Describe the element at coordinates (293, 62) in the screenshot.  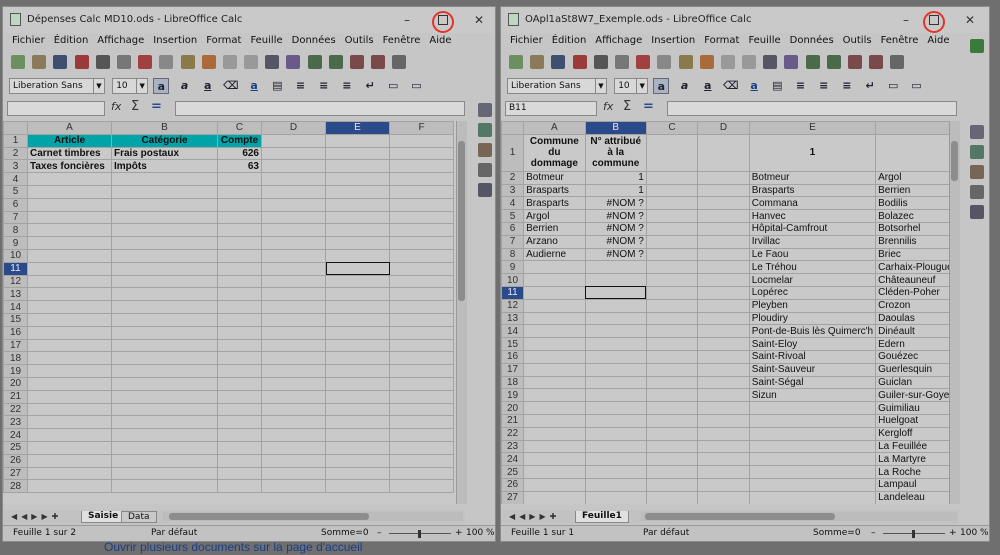
I see `spellcheck-icon` at that location.